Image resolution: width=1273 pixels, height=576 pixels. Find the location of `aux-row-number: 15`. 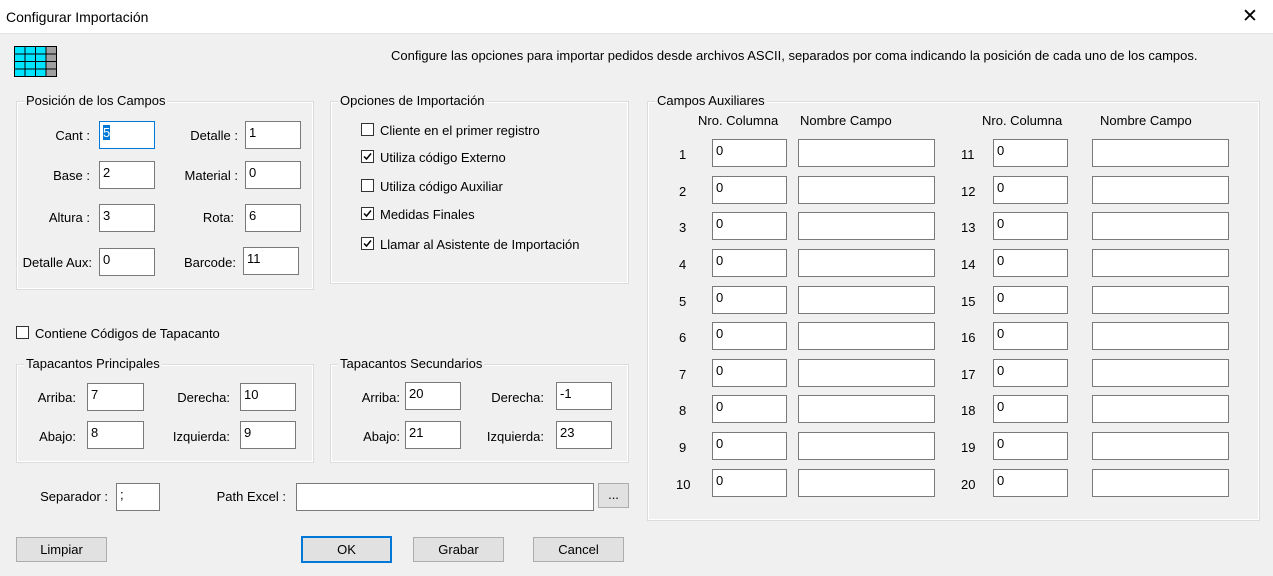

aux-row-number: 15 is located at coordinates (968, 301).